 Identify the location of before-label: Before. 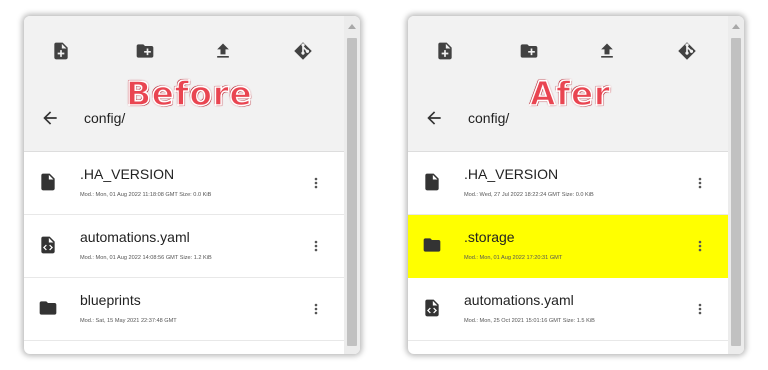
(189, 93).